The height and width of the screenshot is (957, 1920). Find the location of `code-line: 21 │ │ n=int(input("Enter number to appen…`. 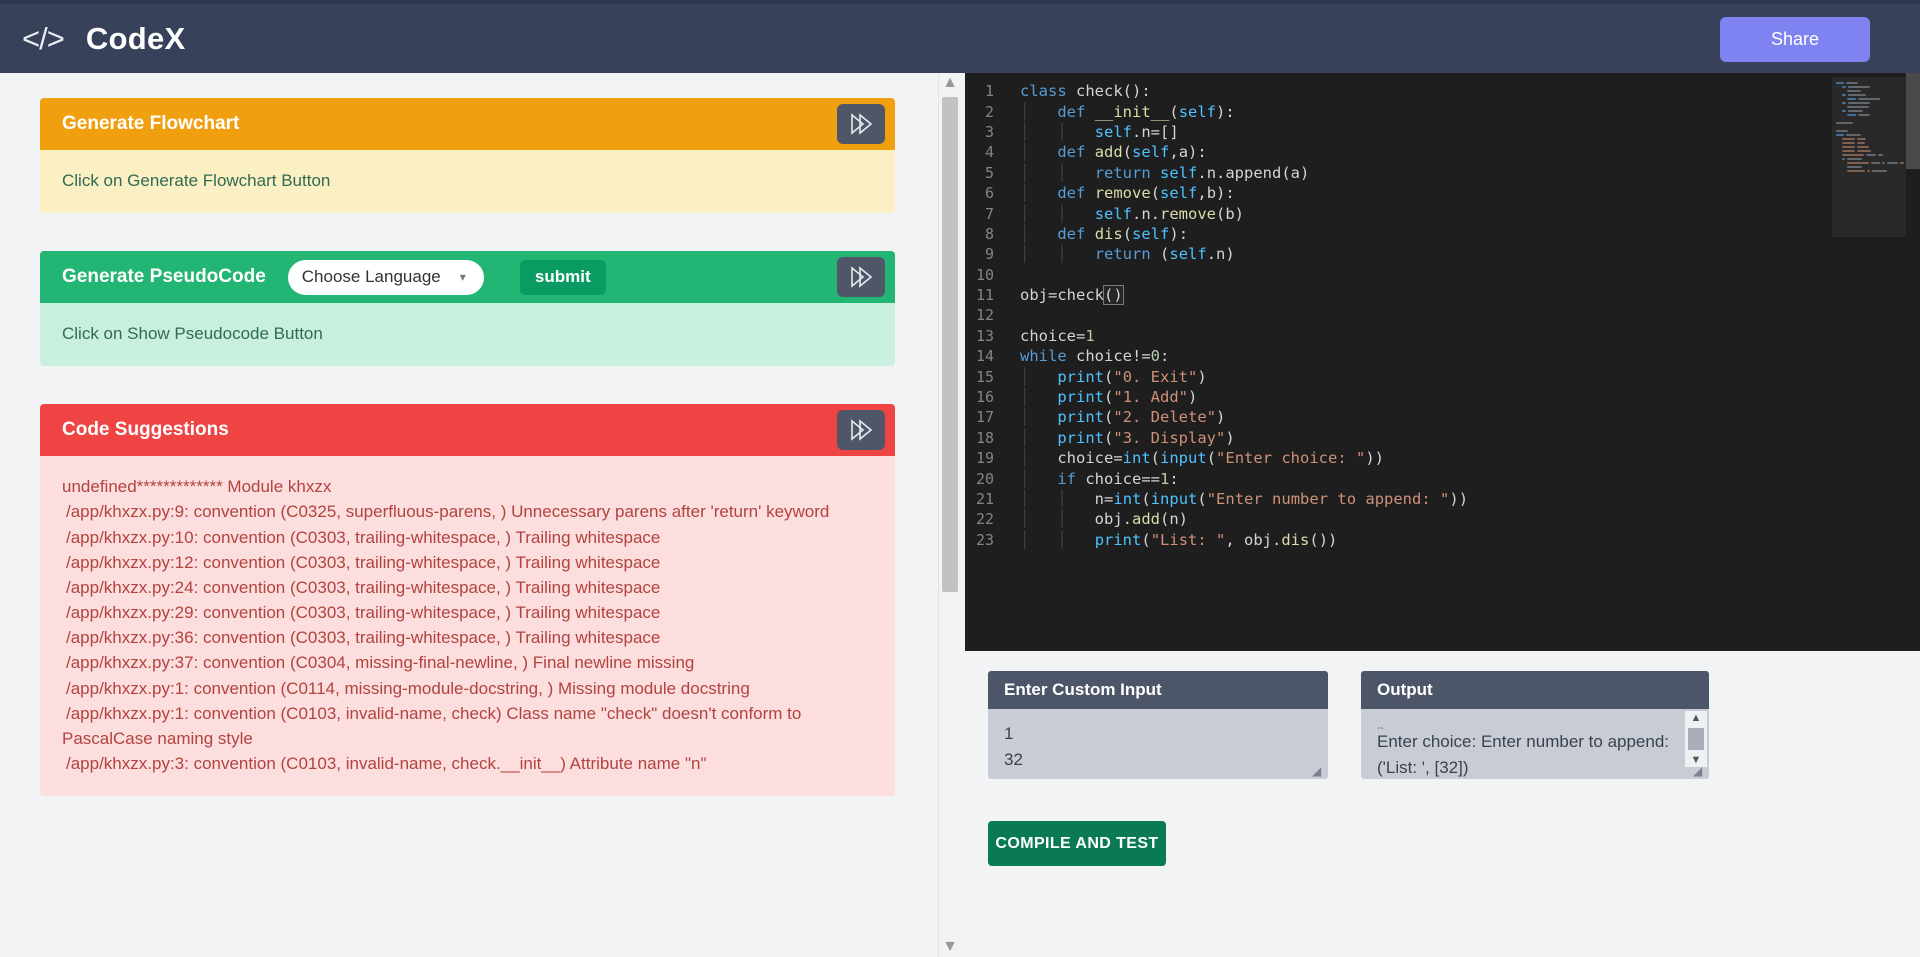

code-line: 21 │ │ n=int(input("Enter number to appen… is located at coordinates (1442, 499).